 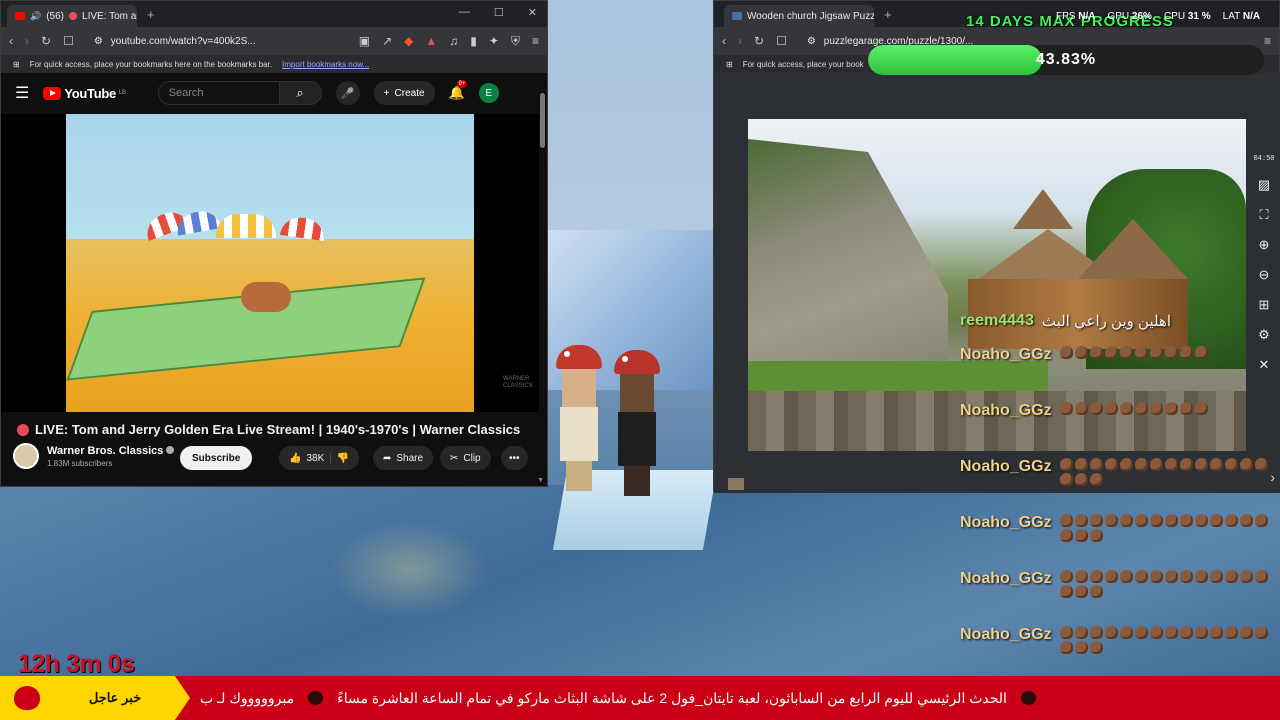 I want to click on youtube-header: ☰ YouTube LB ⌕ 🎤 + Create 🔔9+ E, so click(x=274, y=93).